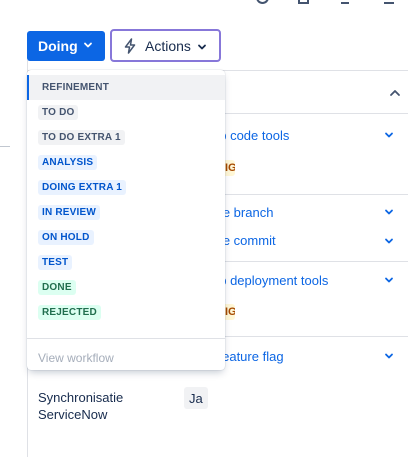 The image size is (408, 457). Describe the element at coordinates (75, 87) in the screenshot. I see `status-lozenge: REFINEMENT` at that location.